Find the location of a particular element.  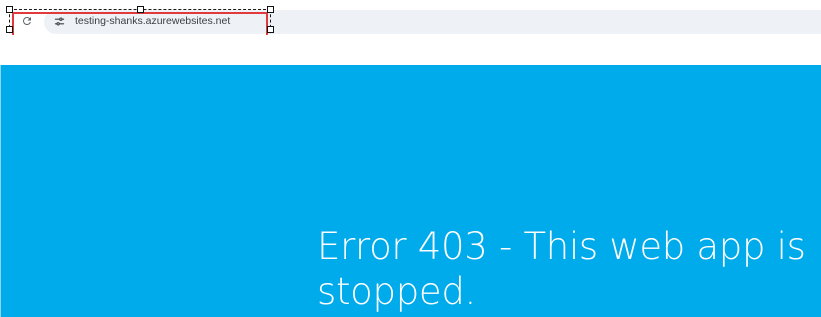

reload-icon is located at coordinates (27, 20).